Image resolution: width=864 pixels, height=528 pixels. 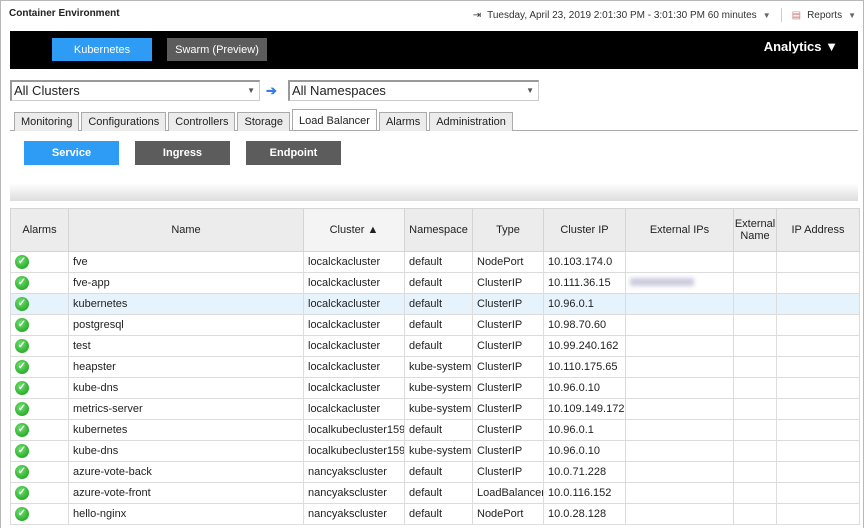 What do you see at coordinates (124, 121) in the screenshot?
I see `tab-configurations: Configurations` at bounding box center [124, 121].